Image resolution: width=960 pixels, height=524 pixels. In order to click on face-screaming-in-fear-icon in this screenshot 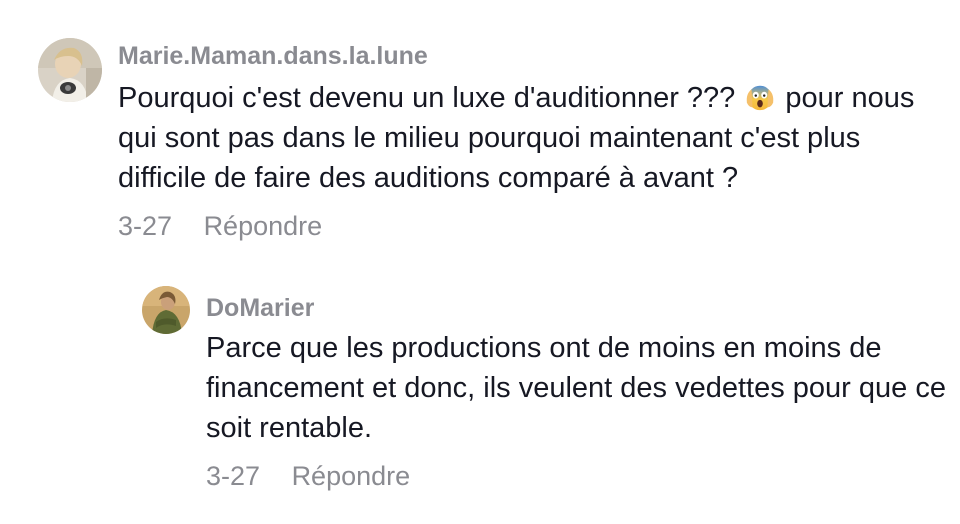, I will do `click(760, 98)`.